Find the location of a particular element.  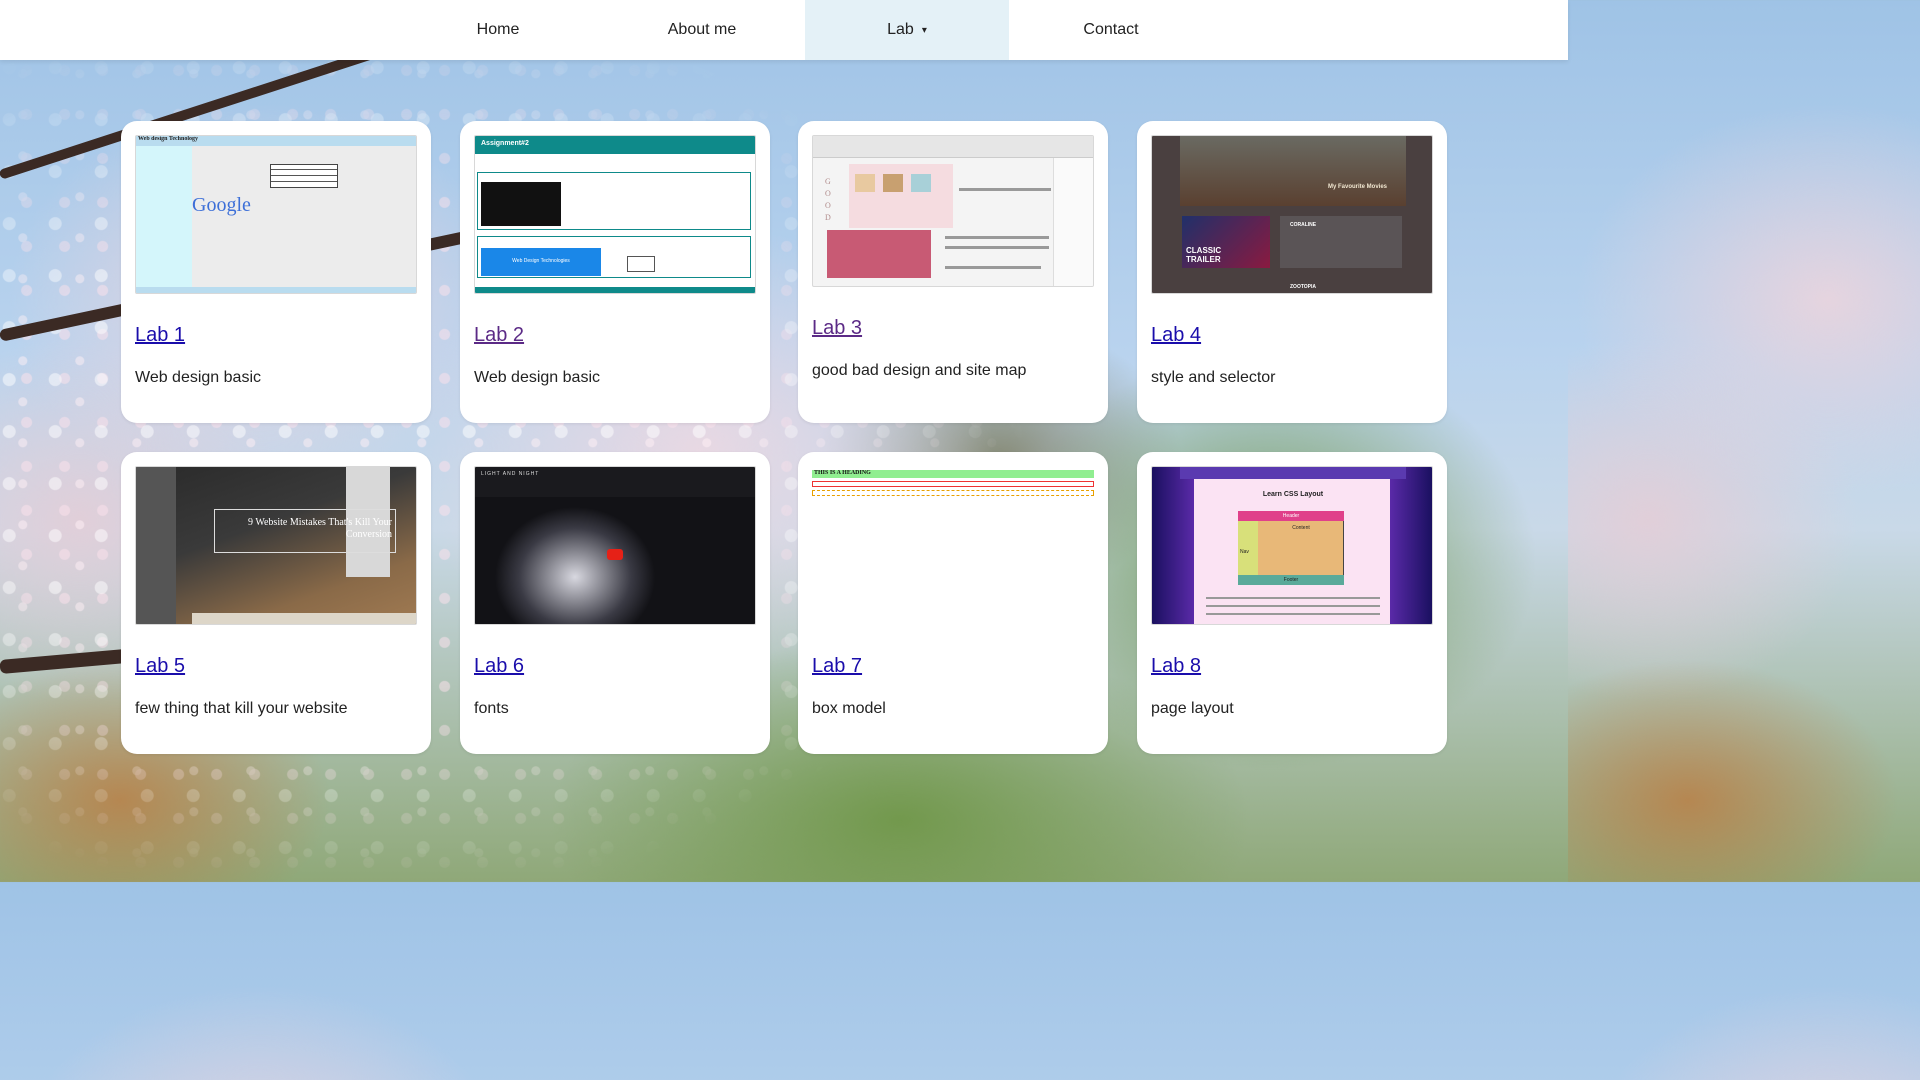

thumb-heading: Assignment#2 is located at coordinates (505, 143).